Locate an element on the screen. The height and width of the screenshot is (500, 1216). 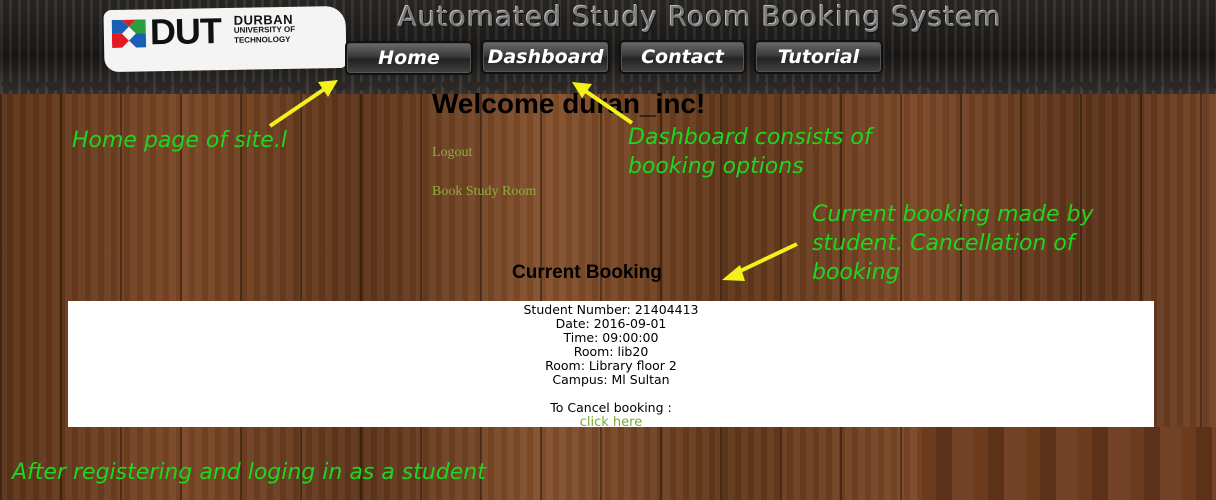
booking-time: Time: 09:00:00 is located at coordinates (611, 337).